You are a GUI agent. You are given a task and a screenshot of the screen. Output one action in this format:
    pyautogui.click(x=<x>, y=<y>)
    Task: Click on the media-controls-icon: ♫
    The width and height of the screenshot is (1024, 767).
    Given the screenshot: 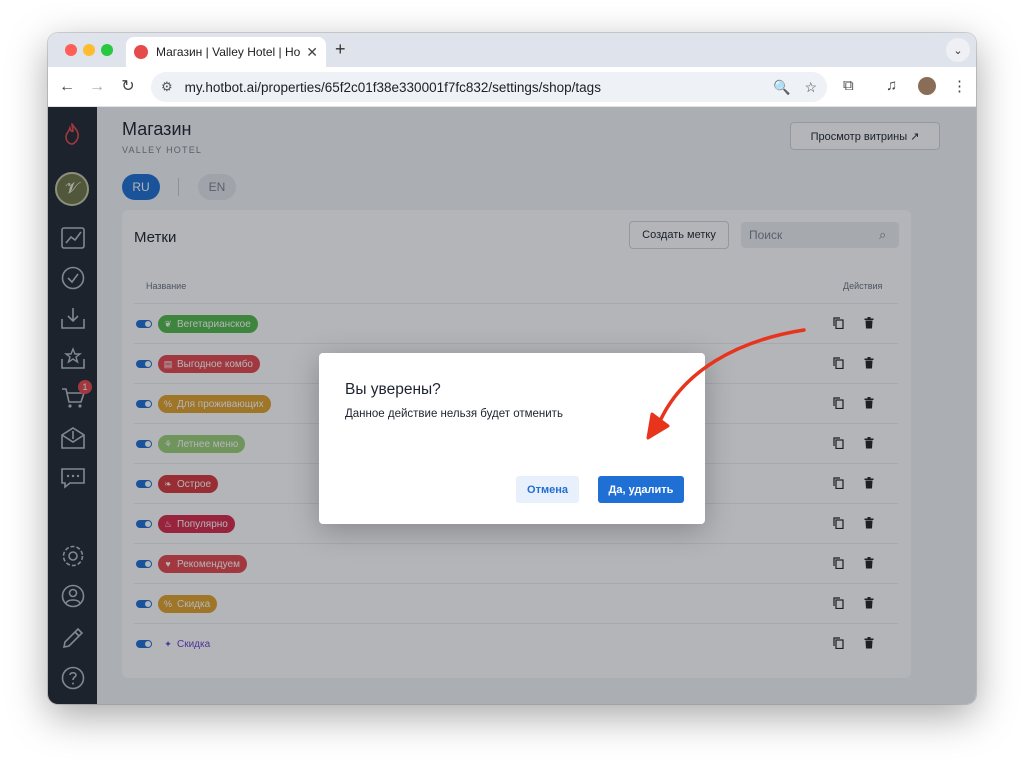 What is the action you would take?
    pyautogui.click(x=891, y=85)
    